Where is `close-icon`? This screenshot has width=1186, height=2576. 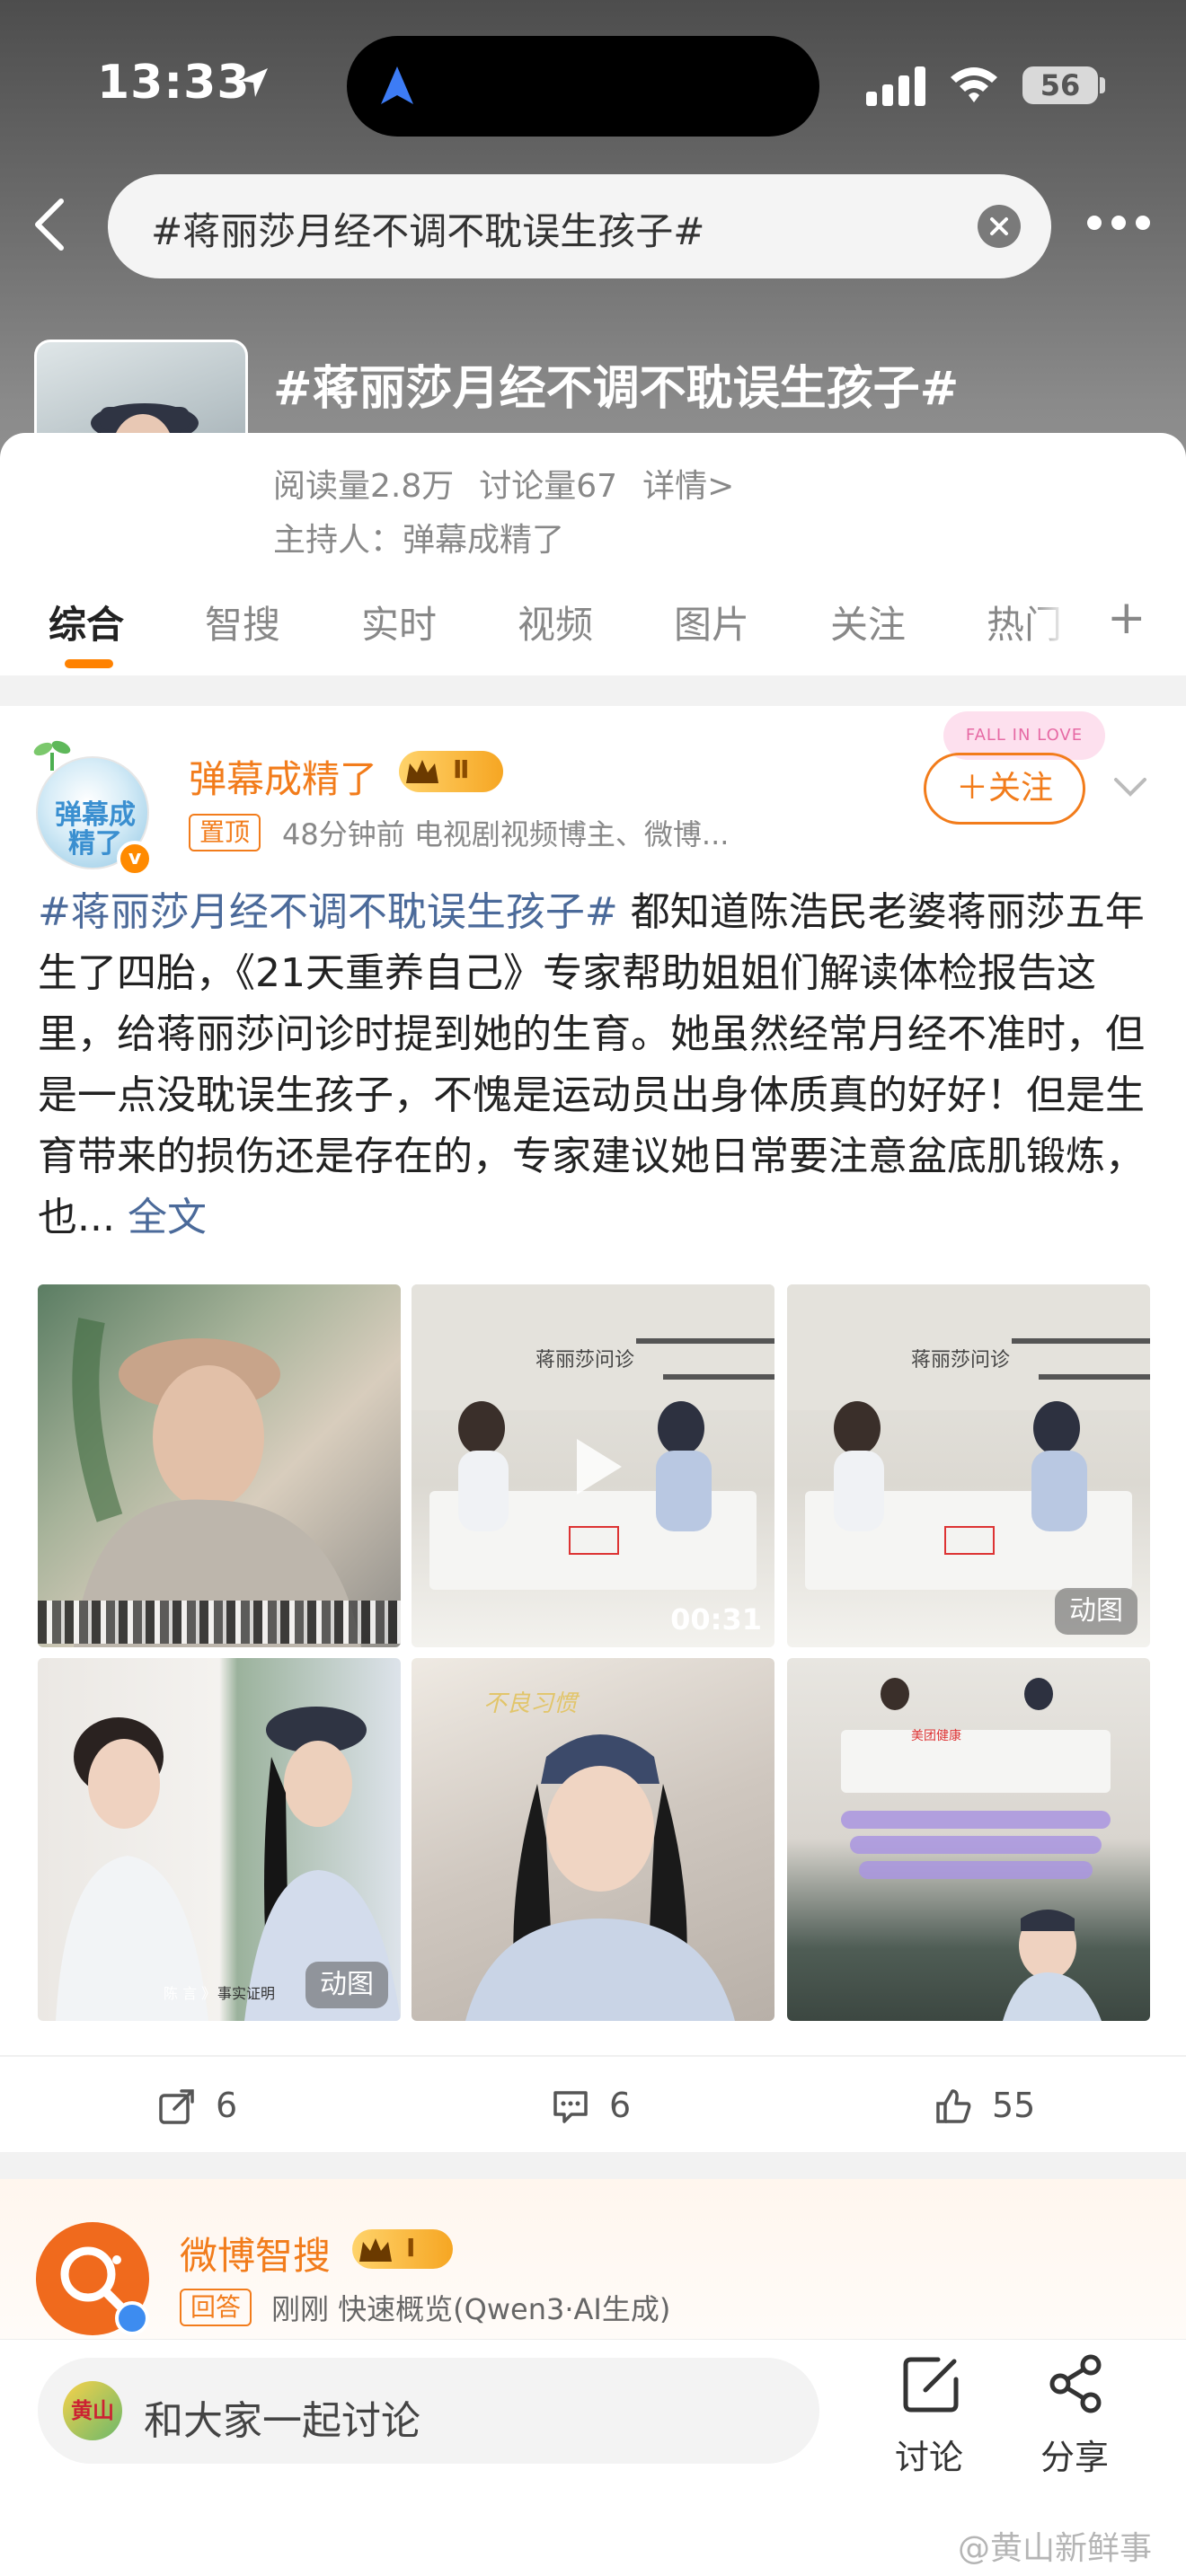 close-icon is located at coordinates (999, 226).